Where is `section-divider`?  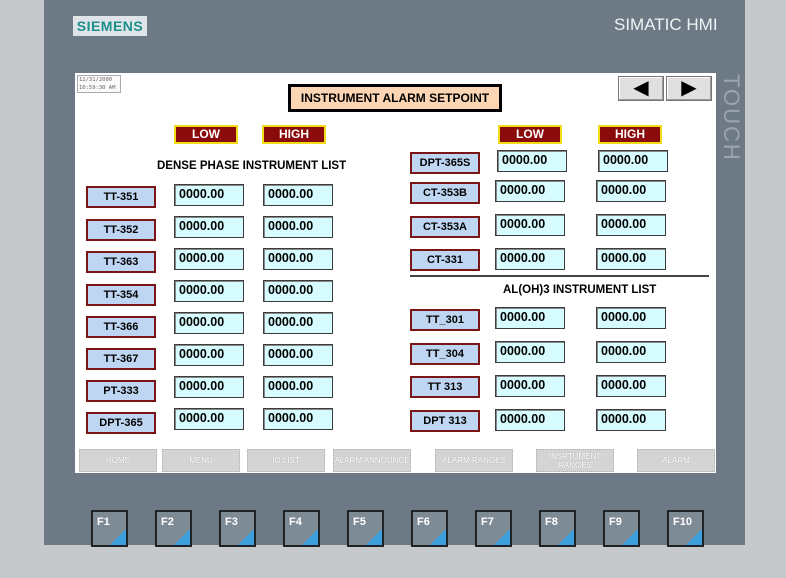
section-divider is located at coordinates (559, 276).